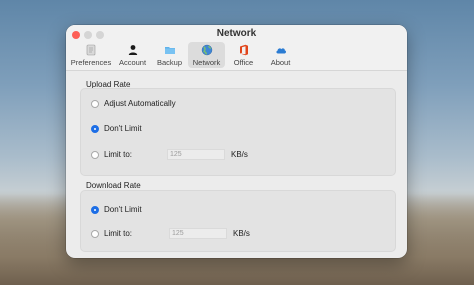 Image resolution: width=474 pixels, height=285 pixels. What do you see at coordinates (206, 62) in the screenshot?
I see `tab-network-label: Network` at bounding box center [206, 62].